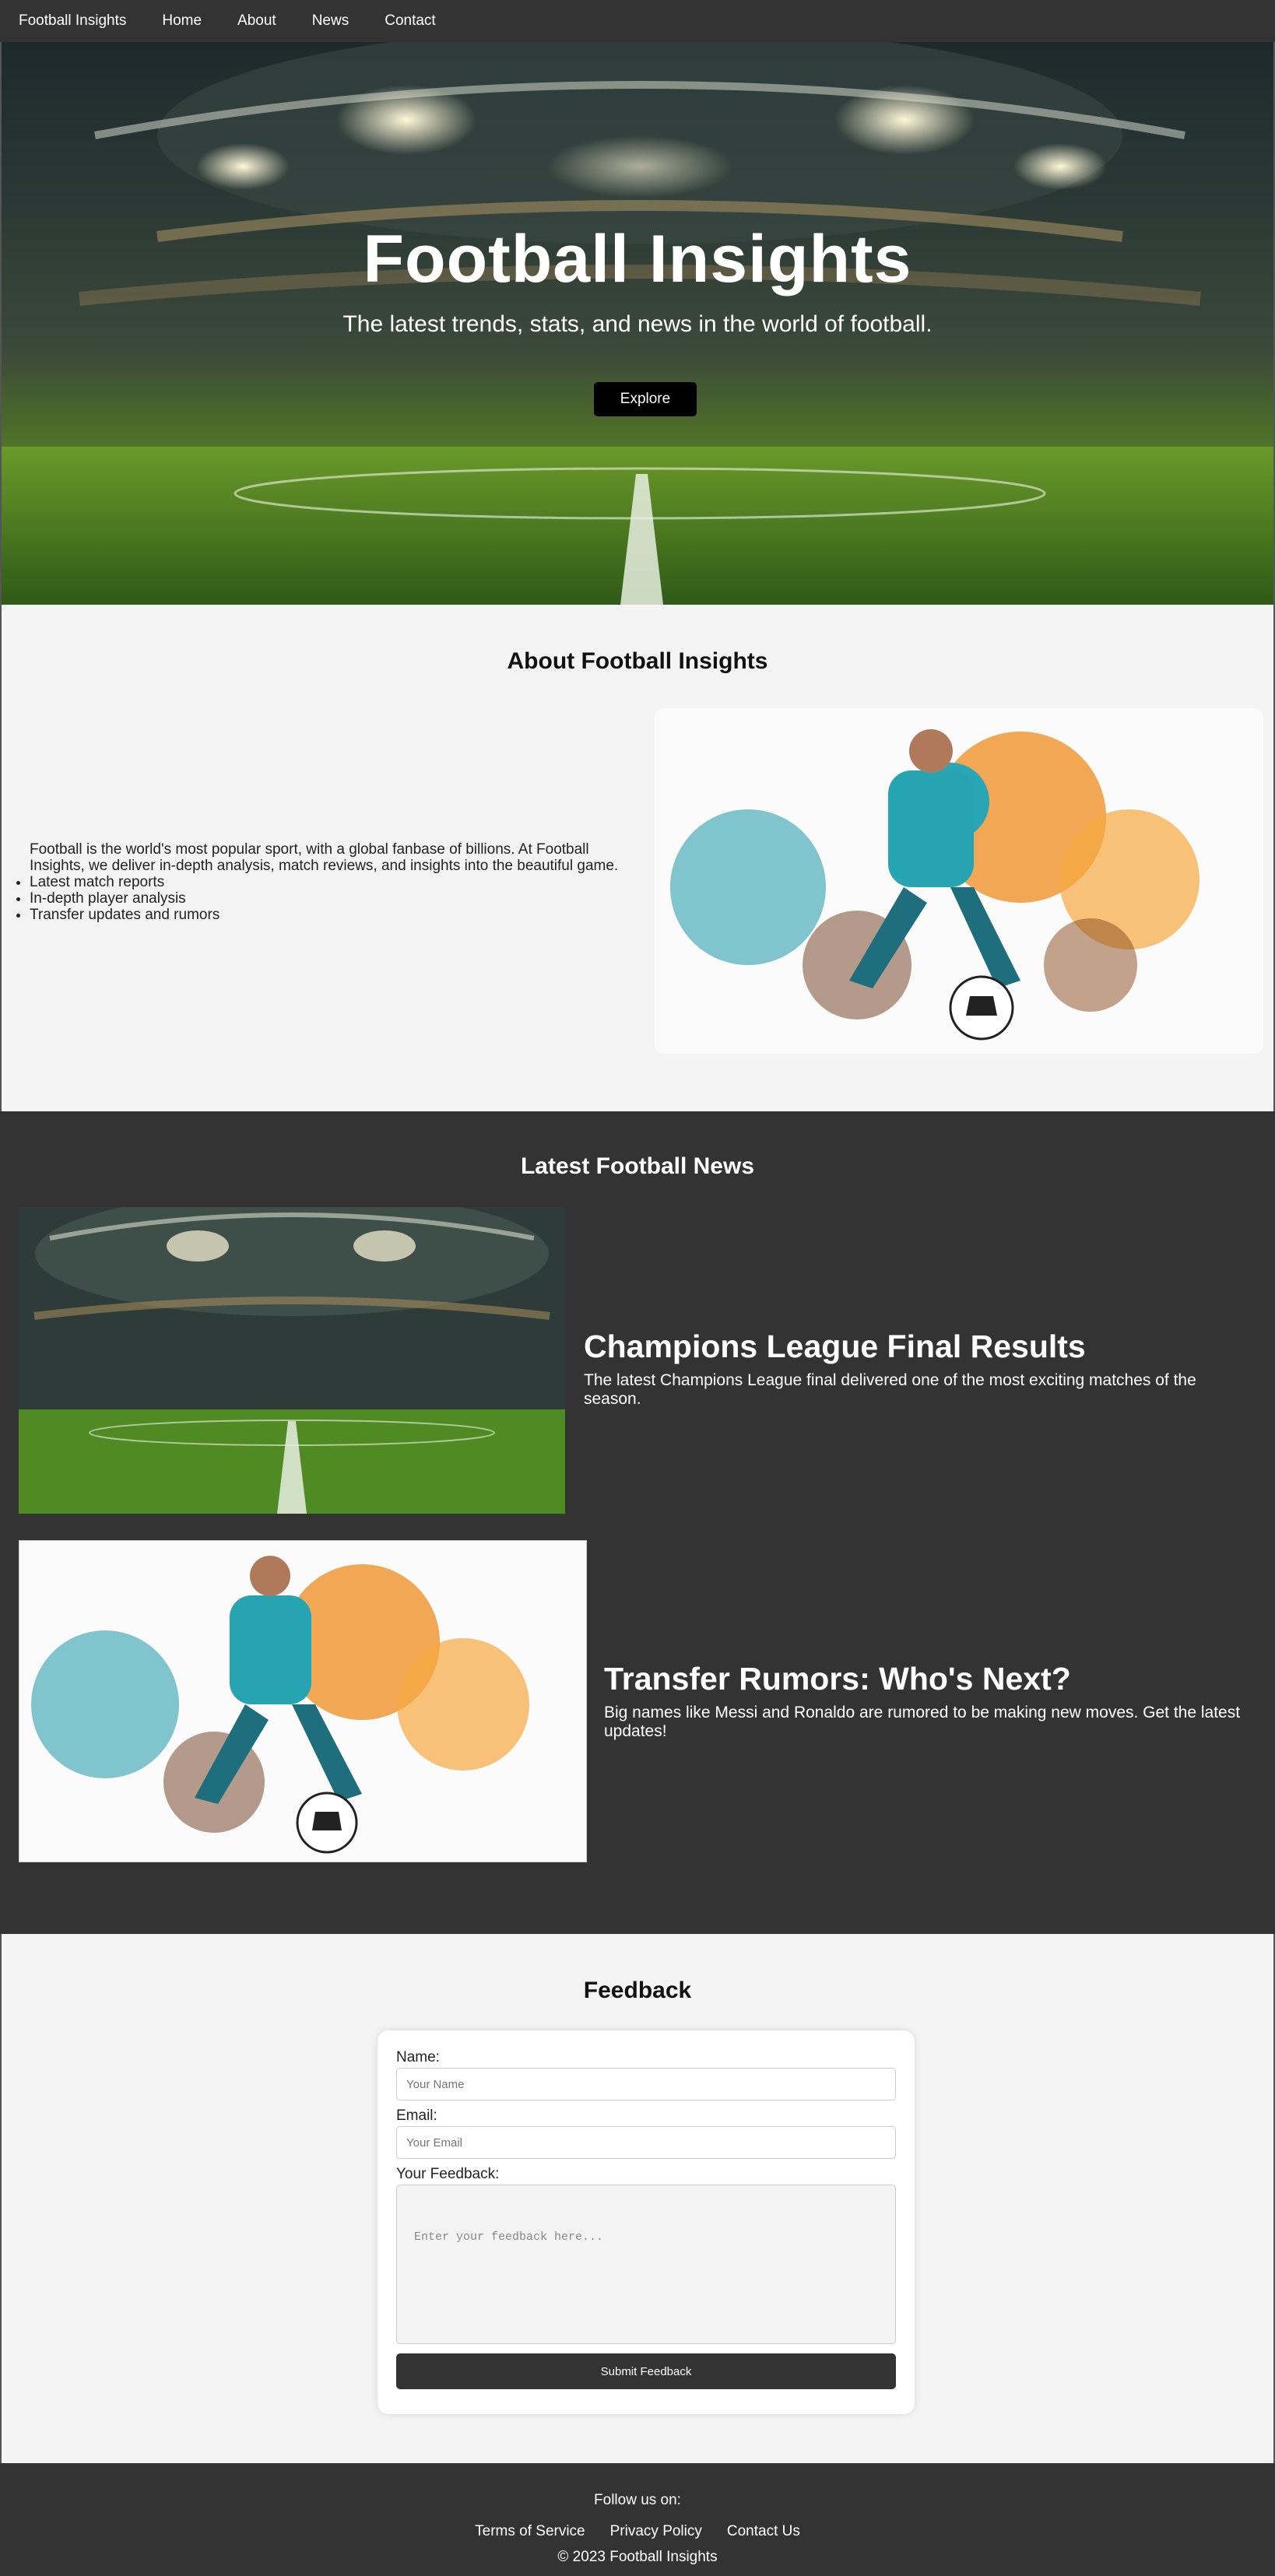  What do you see at coordinates (656, 2532) in the screenshot?
I see `privacy-link: Privacy Policy` at bounding box center [656, 2532].